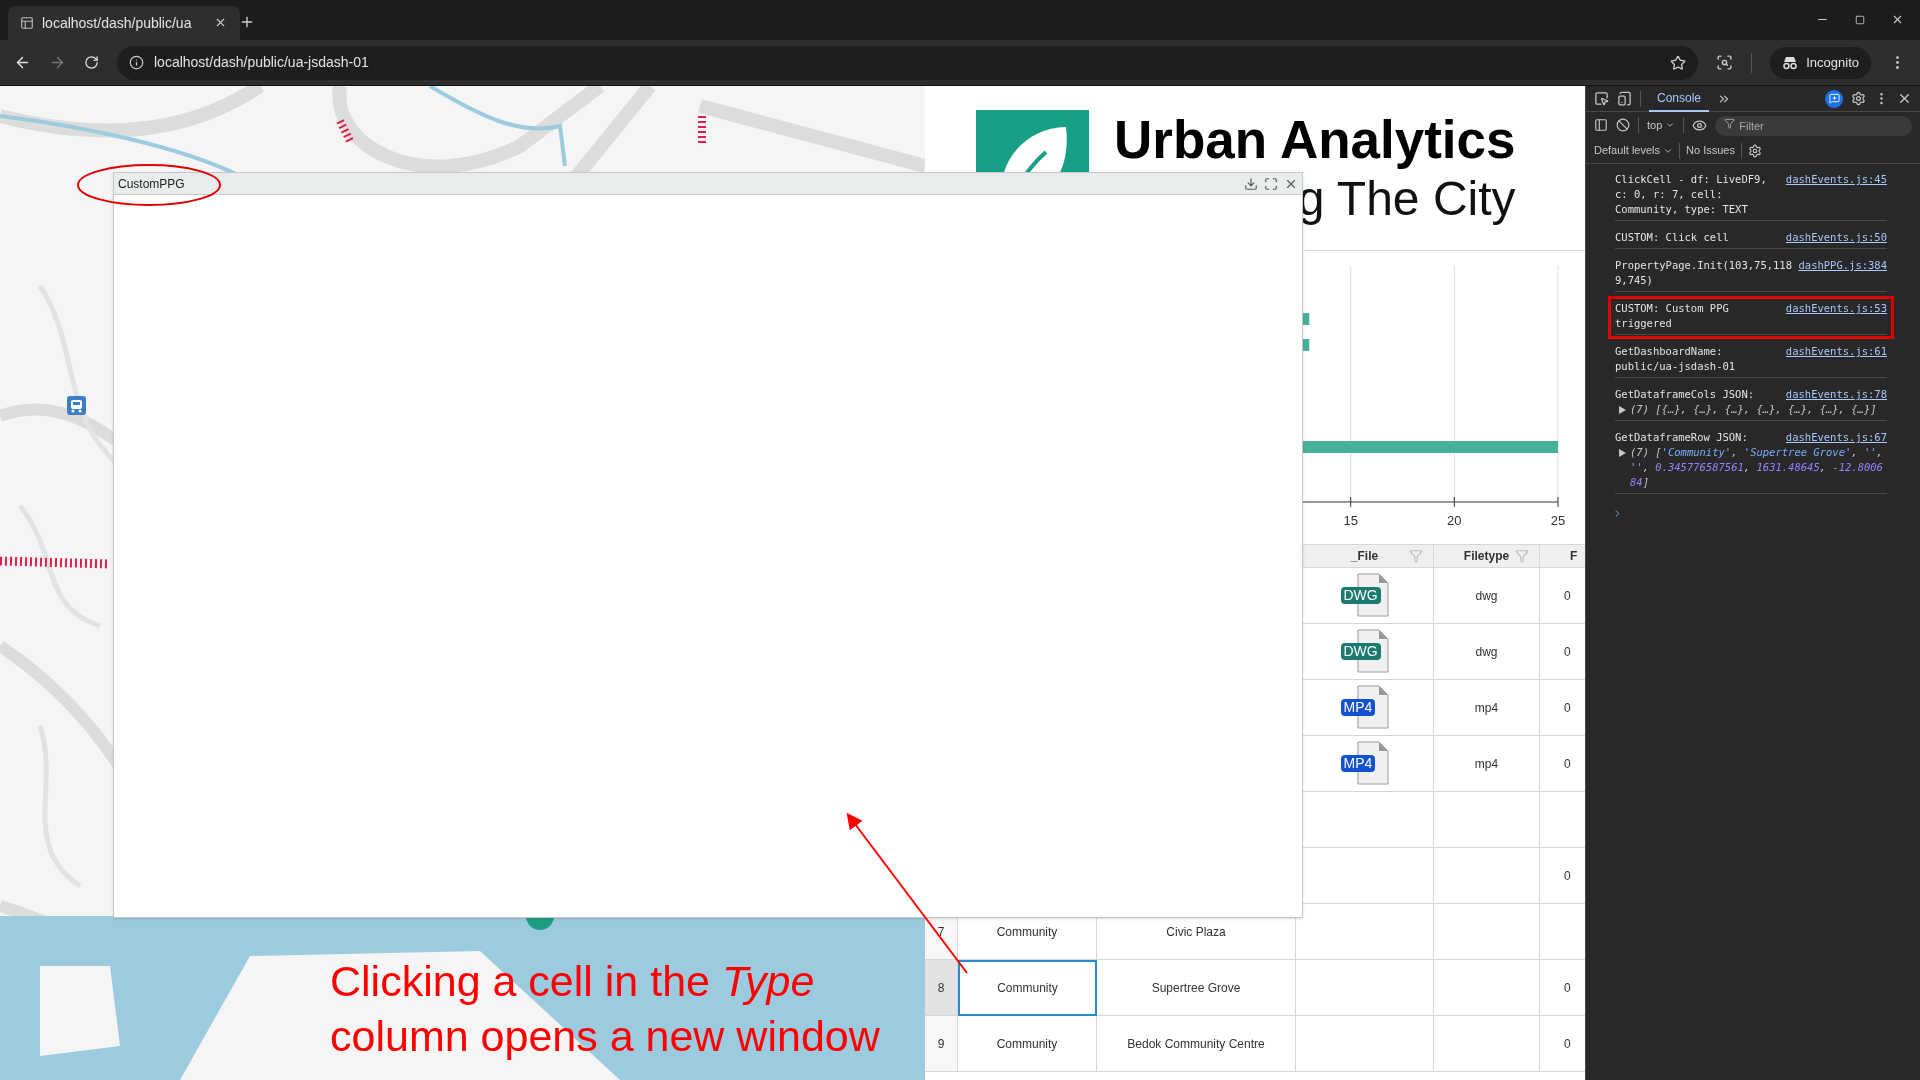 The image size is (1920, 1080). What do you see at coordinates (1558, 520) in the screenshot?
I see `axis-tick-label: 25` at bounding box center [1558, 520].